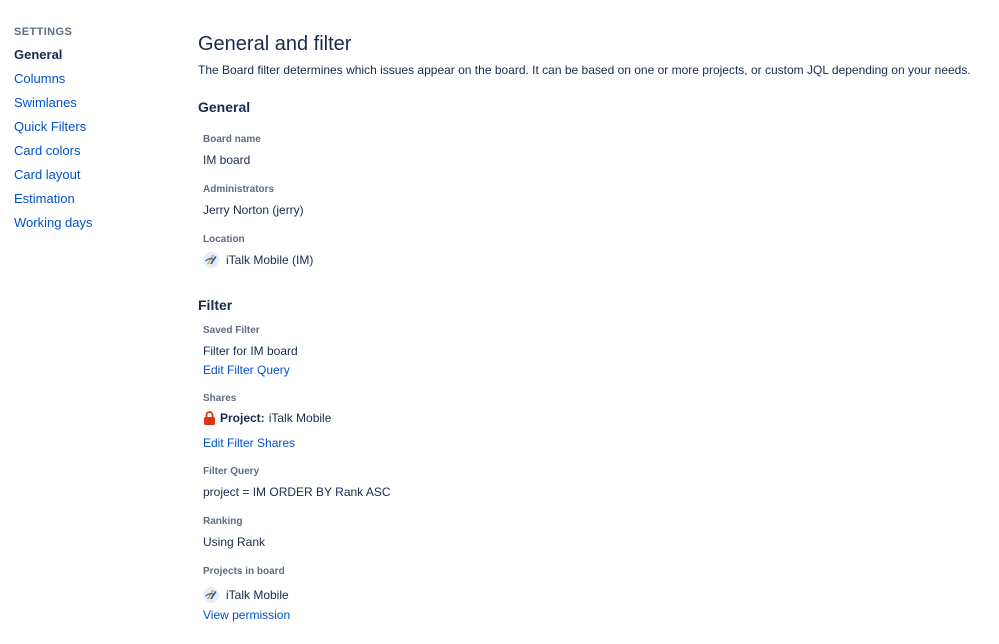 Image resolution: width=999 pixels, height=644 pixels. What do you see at coordinates (231, 330) in the screenshot?
I see `saved-filter-label: Saved Filter` at bounding box center [231, 330].